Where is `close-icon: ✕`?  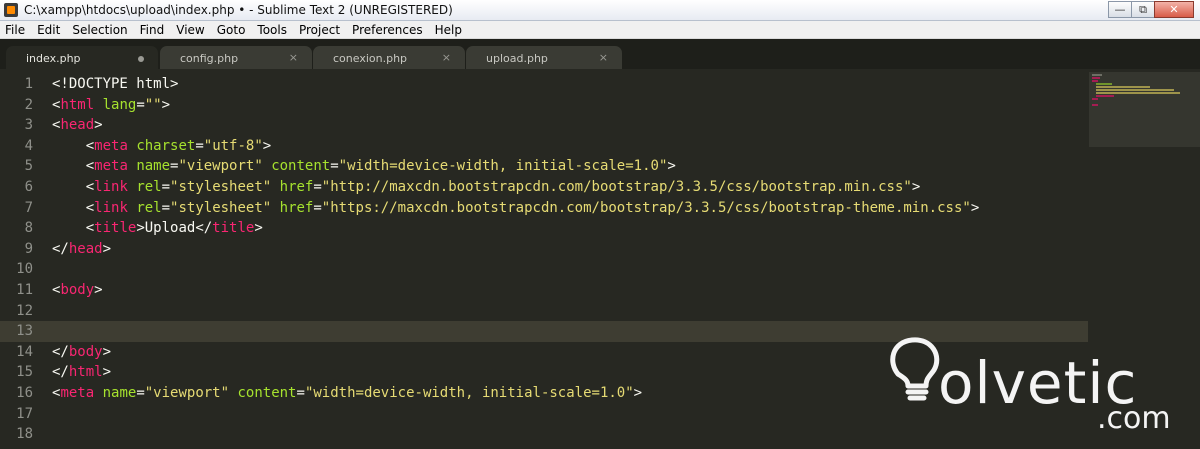
close-icon: ✕ is located at coordinates (1174, 9).